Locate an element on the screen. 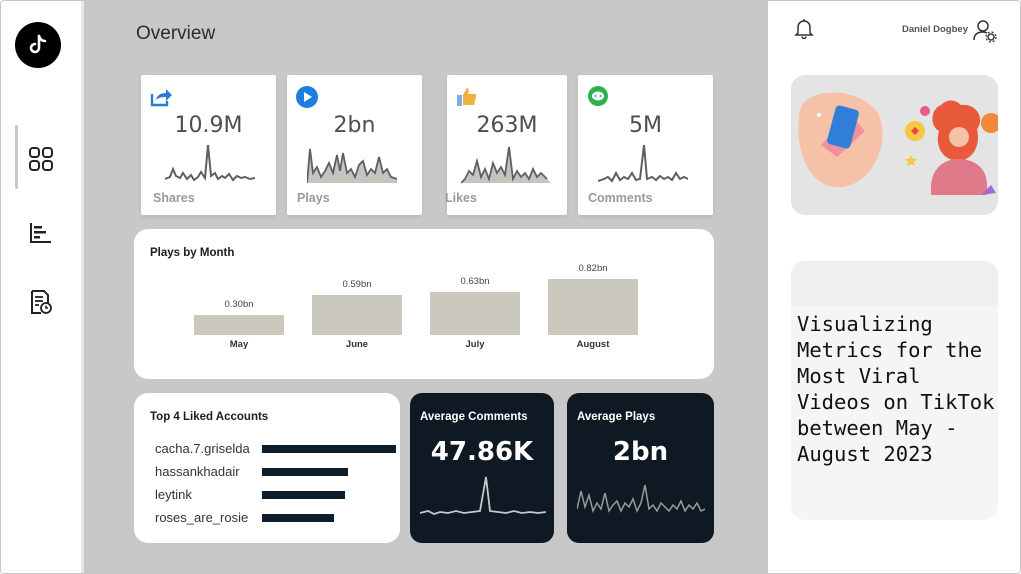 The image size is (1021, 574). account-name: roses_are_rosie is located at coordinates (202, 517).